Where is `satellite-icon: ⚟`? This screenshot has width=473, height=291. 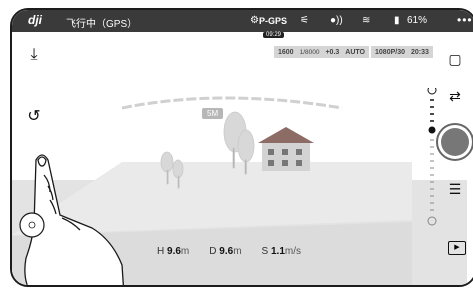 satellite-icon: ⚟ is located at coordinates (304, 20).